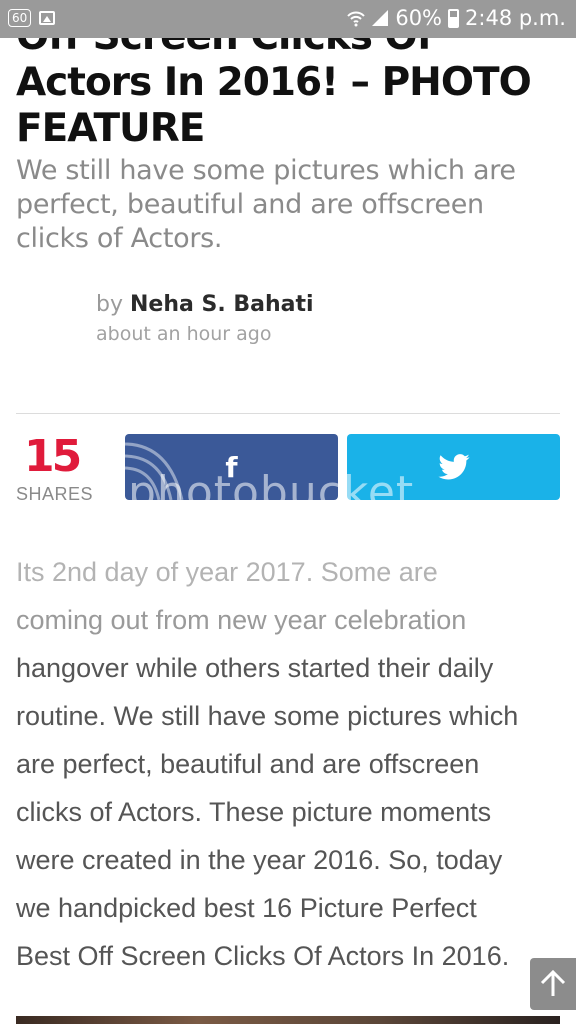 Image resolution: width=576 pixels, height=1024 pixels. Describe the element at coordinates (55, 494) in the screenshot. I see `shares-label: SHARES` at that location.